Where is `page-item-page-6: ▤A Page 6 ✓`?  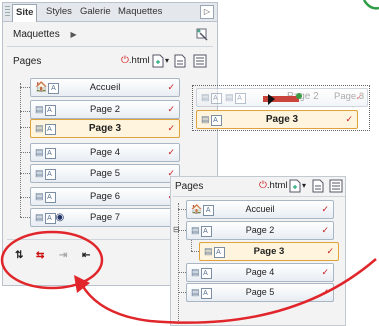 page-item-page-6: ▤A Page 6 ✓ is located at coordinates (105, 196).